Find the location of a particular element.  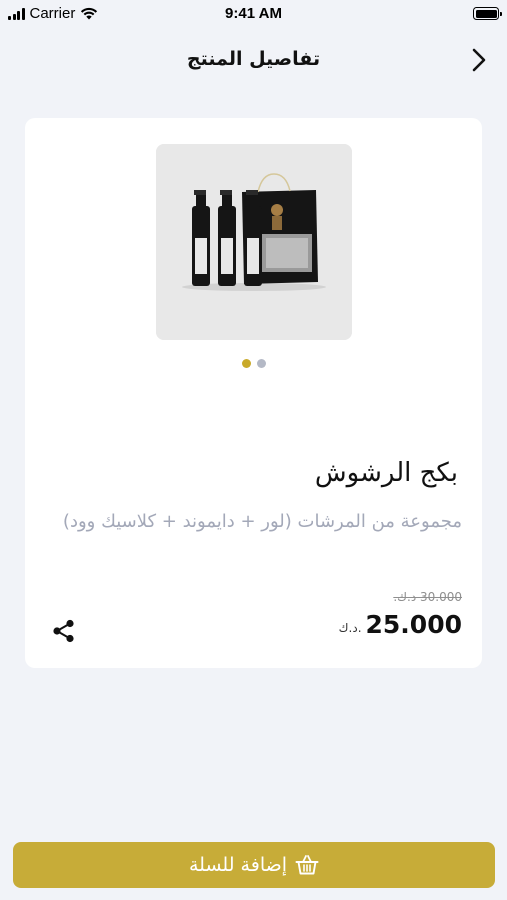

product-image is located at coordinates (254, 242).